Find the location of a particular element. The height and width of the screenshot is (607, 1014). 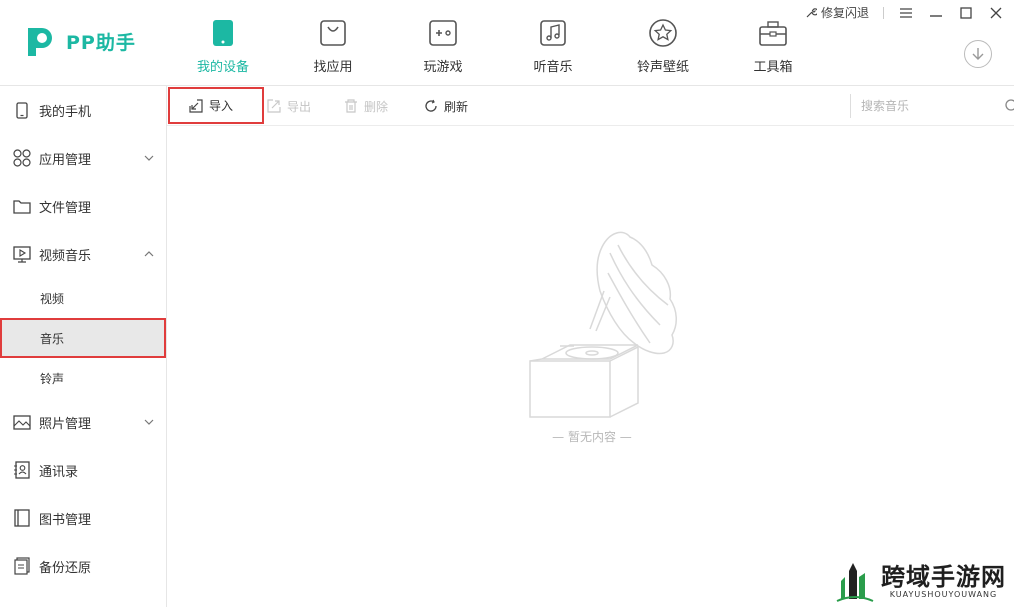

sidebar-subitem-music: 音乐 is located at coordinates (83, 338).